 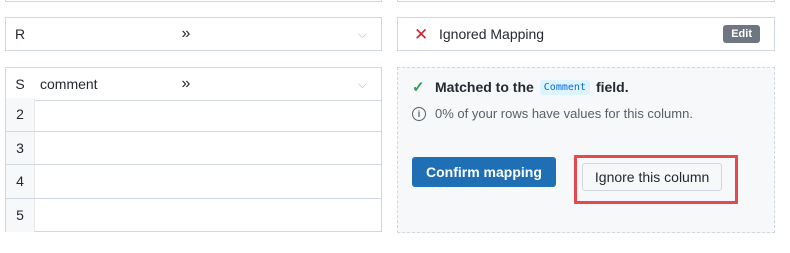 What do you see at coordinates (20, 215) in the screenshot?
I see `row-index: 5` at bounding box center [20, 215].